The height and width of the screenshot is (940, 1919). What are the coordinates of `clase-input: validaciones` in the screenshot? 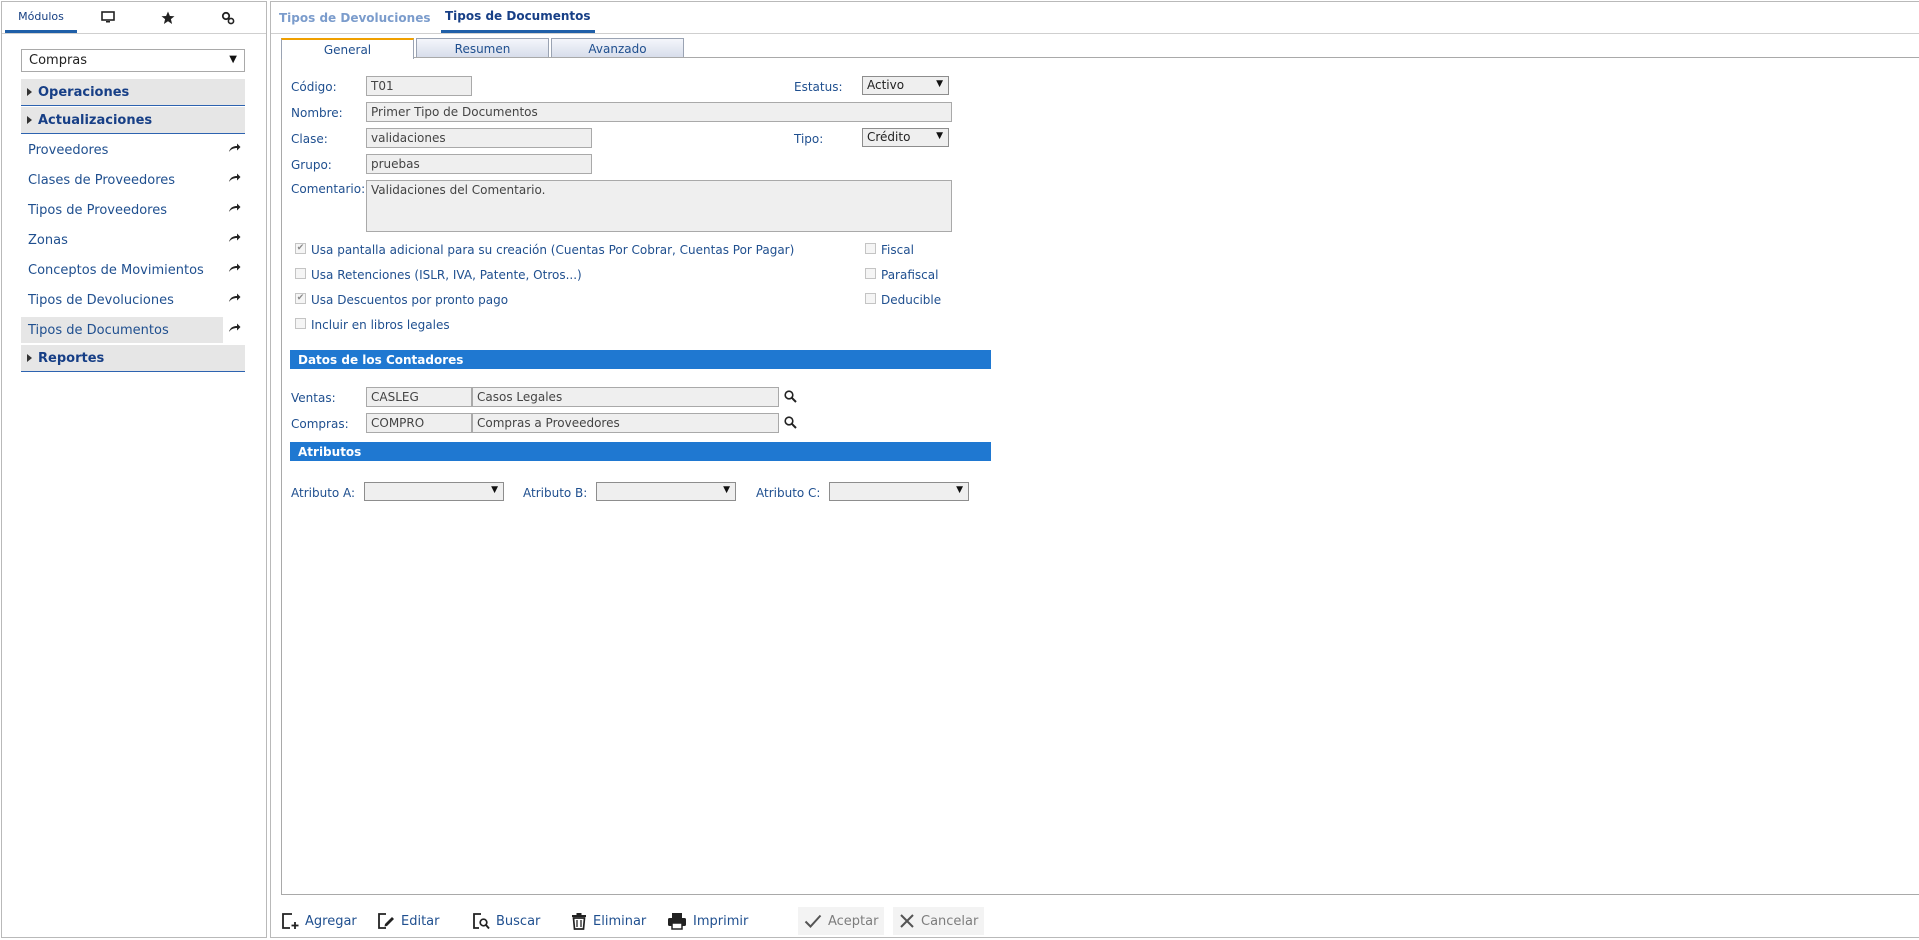 It's located at (479, 138).